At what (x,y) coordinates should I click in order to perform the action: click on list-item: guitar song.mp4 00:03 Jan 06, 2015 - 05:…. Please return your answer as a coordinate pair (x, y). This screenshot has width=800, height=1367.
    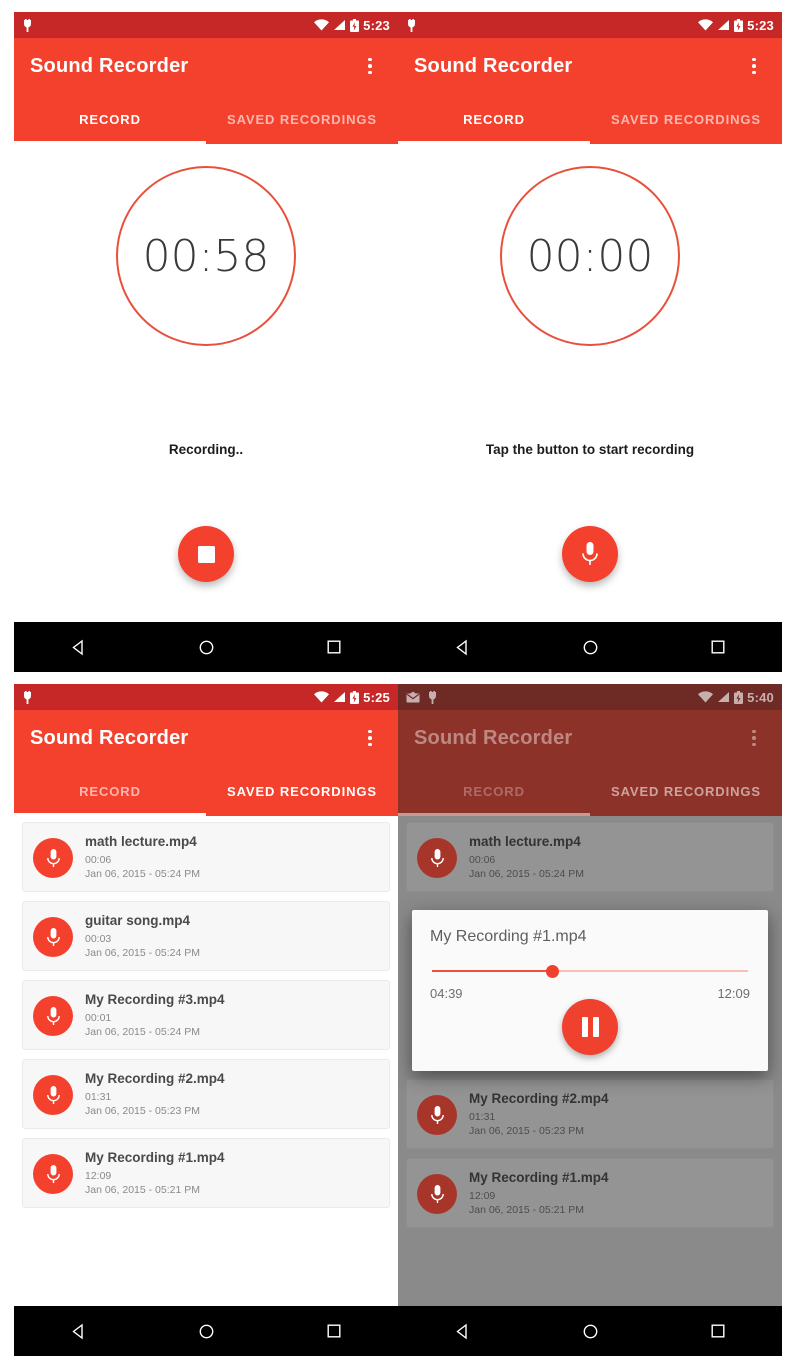
    Looking at the image, I should click on (206, 936).